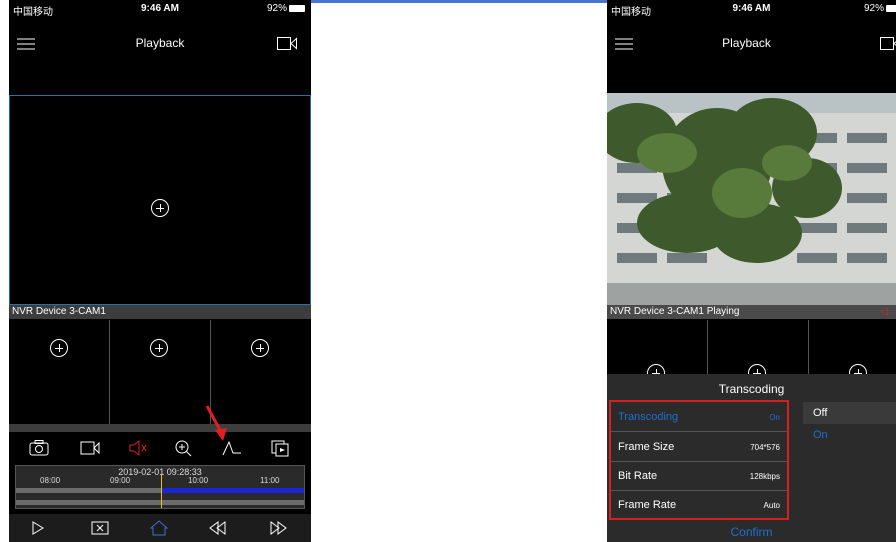 The height and width of the screenshot is (542, 896). Describe the element at coordinates (161, 491) in the screenshot. I see `timeline-cursor` at that location.